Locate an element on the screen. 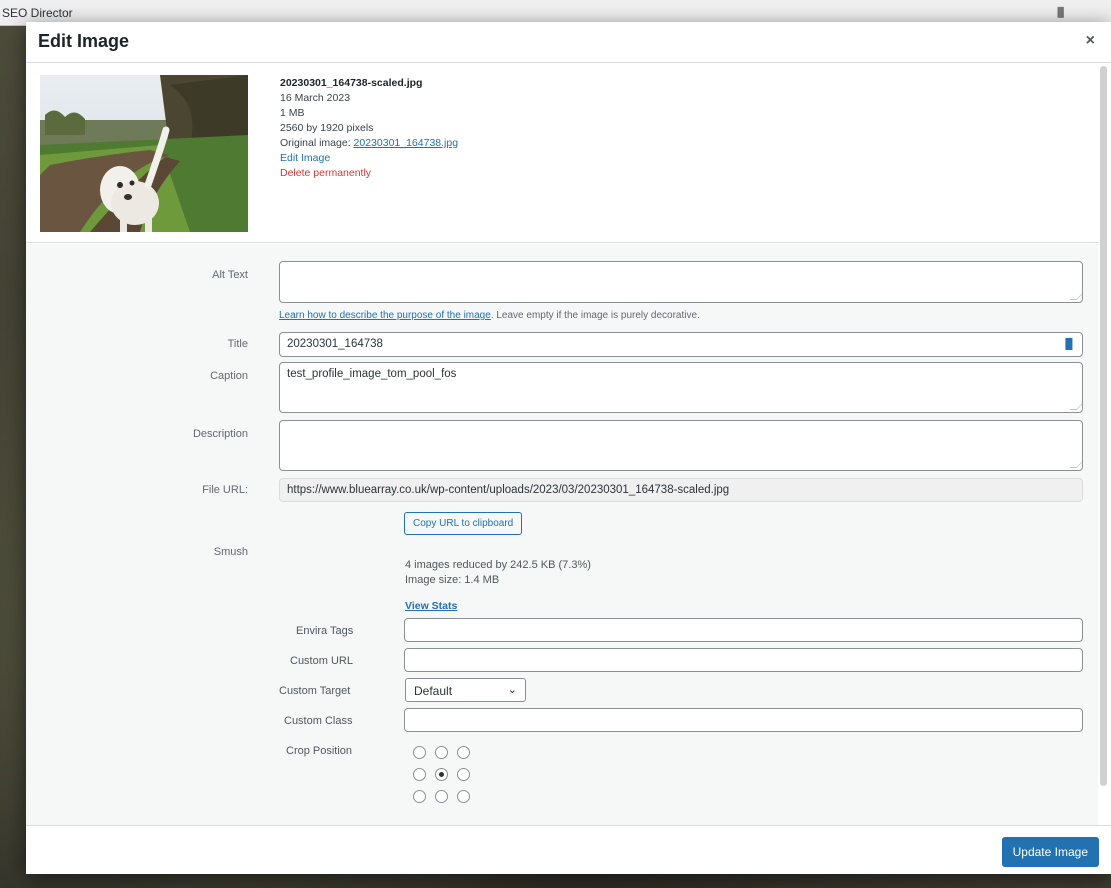 The height and width of the screenshot is (888, 1111). edit-image-link: Edit Image is located at coordinates (305, 158).